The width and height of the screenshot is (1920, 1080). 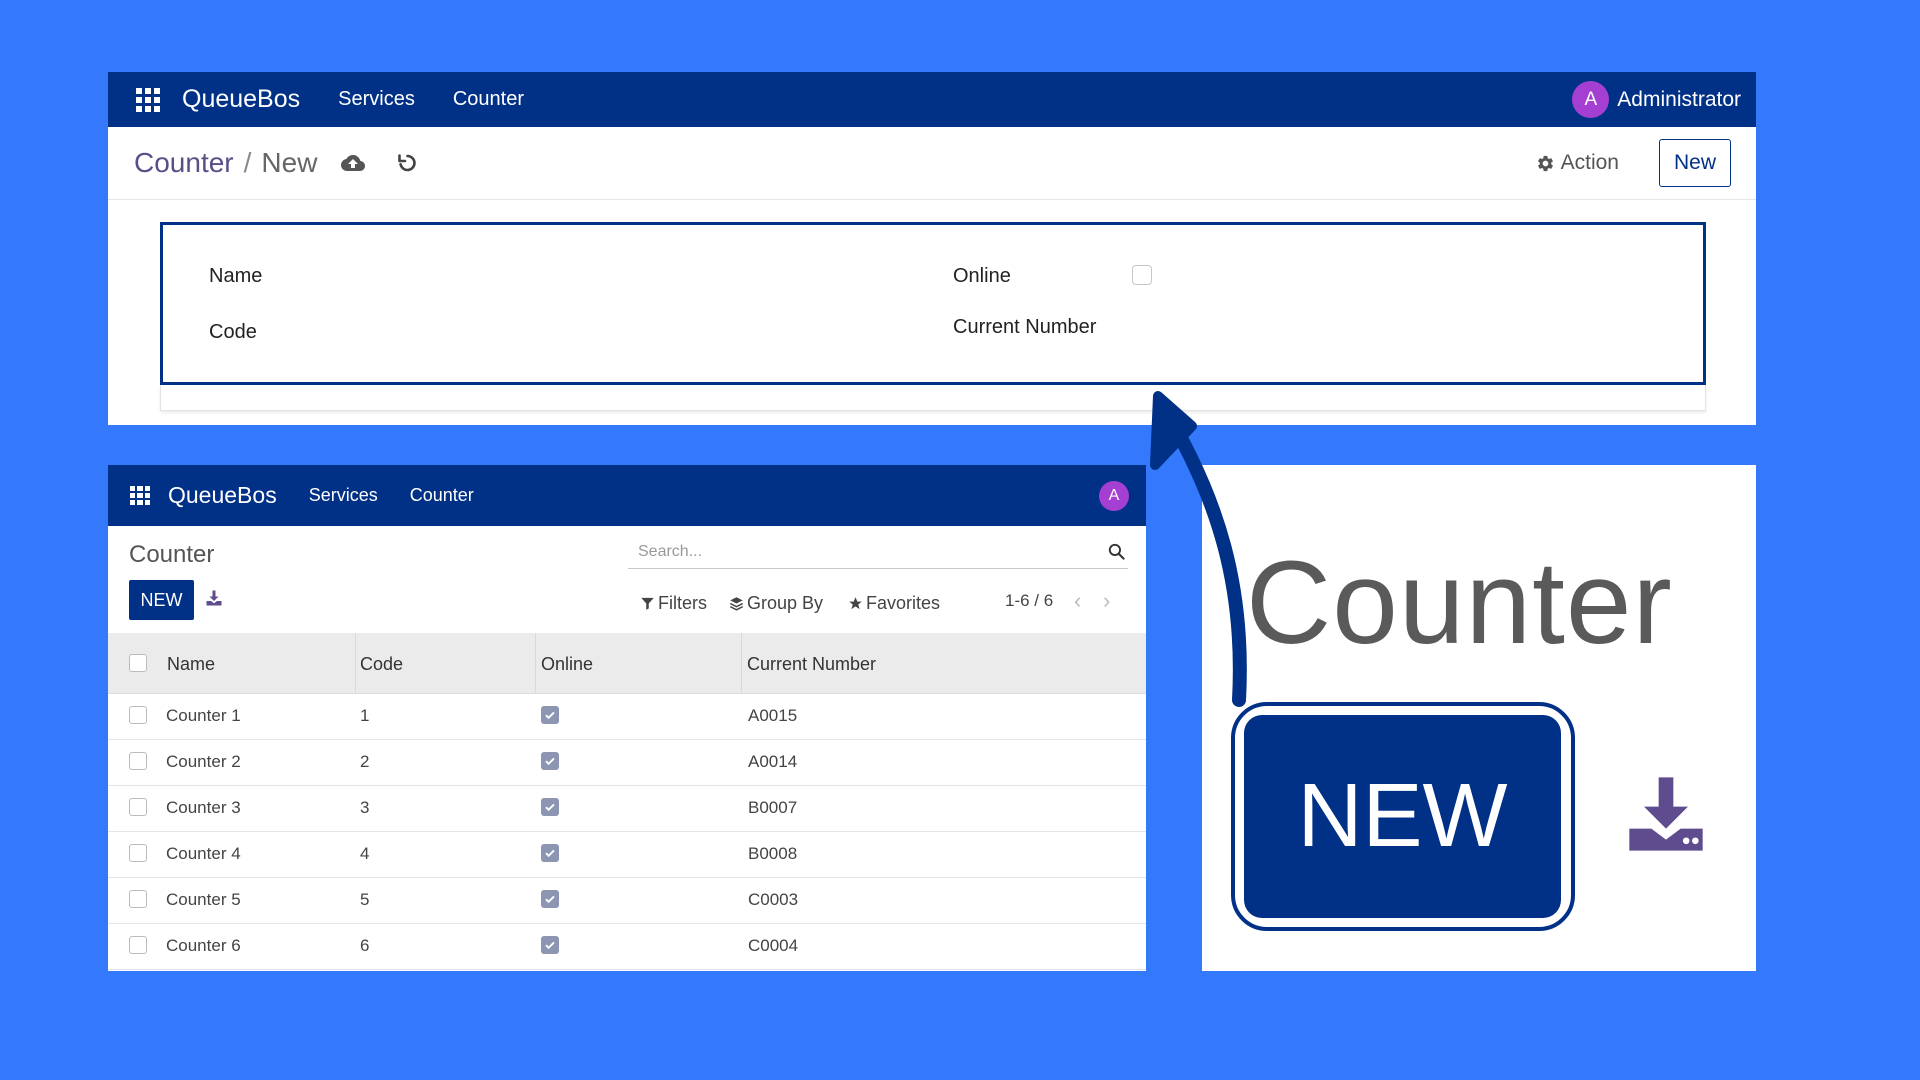 What do you see at coordinates (982, 276) in the screenshot?
I see `online-label: Online` at bounding box center [982, 276].